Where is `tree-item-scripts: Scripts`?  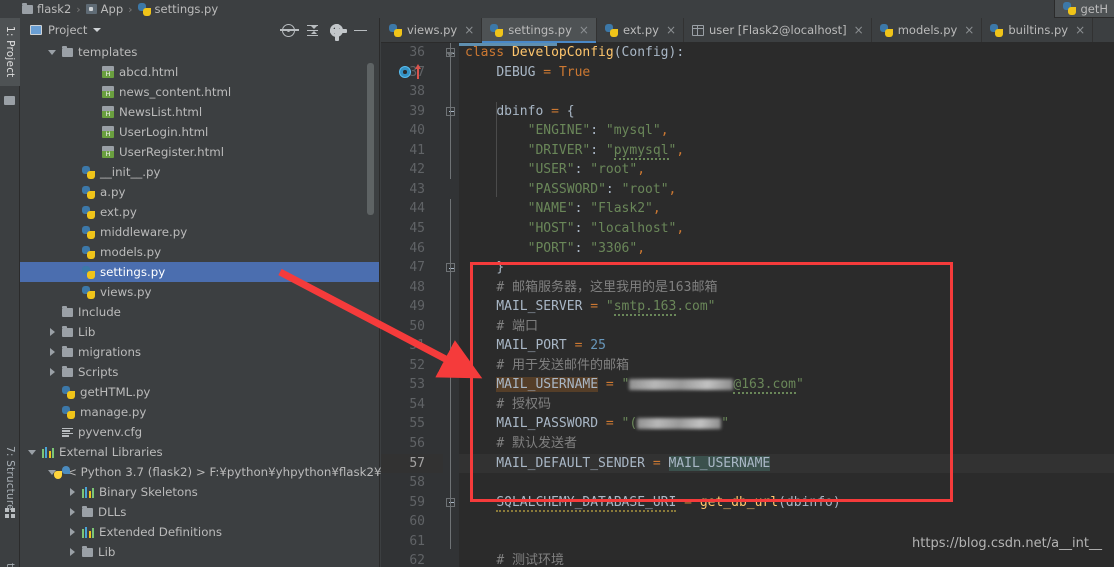
tree-item-scripts: Scripts is located at coordinates (199, 372).